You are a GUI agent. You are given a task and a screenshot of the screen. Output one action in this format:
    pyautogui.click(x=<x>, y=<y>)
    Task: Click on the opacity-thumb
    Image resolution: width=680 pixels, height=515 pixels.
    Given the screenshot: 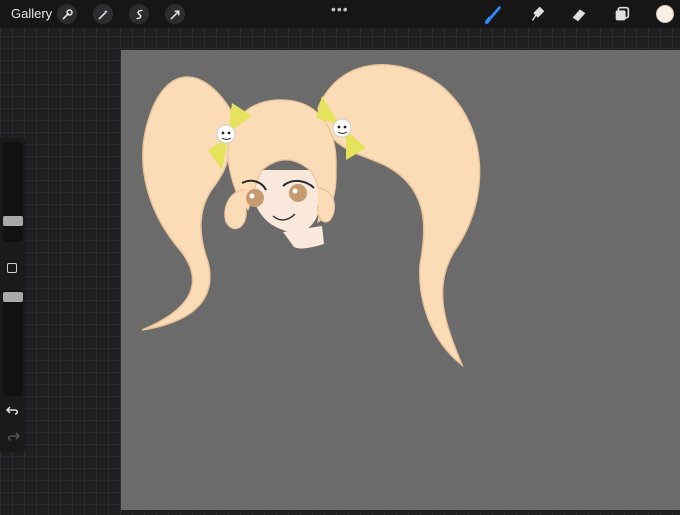 What is the action you would take?
    pyautogui.click(x=13, y=297)
    